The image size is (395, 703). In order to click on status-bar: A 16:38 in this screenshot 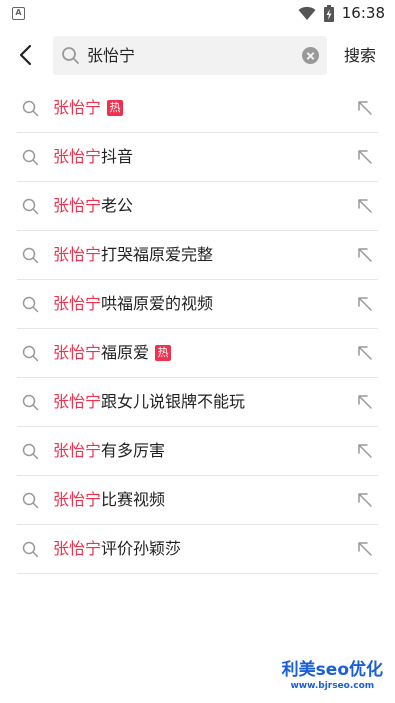, I will do `click(197, 14)`.